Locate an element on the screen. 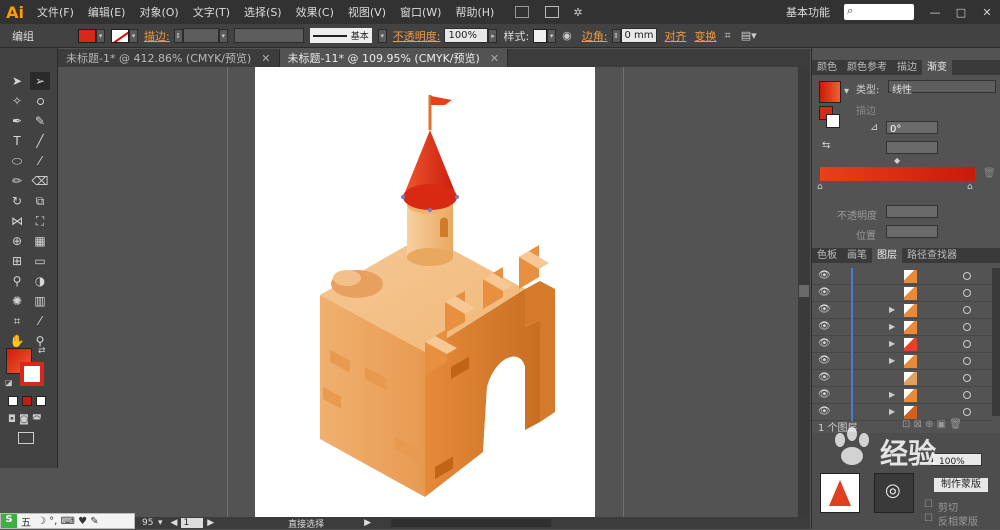 The height and width of the screenshot is (530, 1000). mesh-tool-icon: ⊞ is located at coordinates (17, 261).